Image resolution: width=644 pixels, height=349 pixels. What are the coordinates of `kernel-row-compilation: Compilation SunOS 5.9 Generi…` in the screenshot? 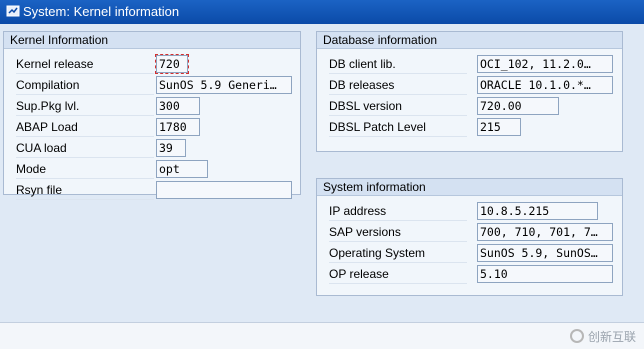 It's located at (152, 86).